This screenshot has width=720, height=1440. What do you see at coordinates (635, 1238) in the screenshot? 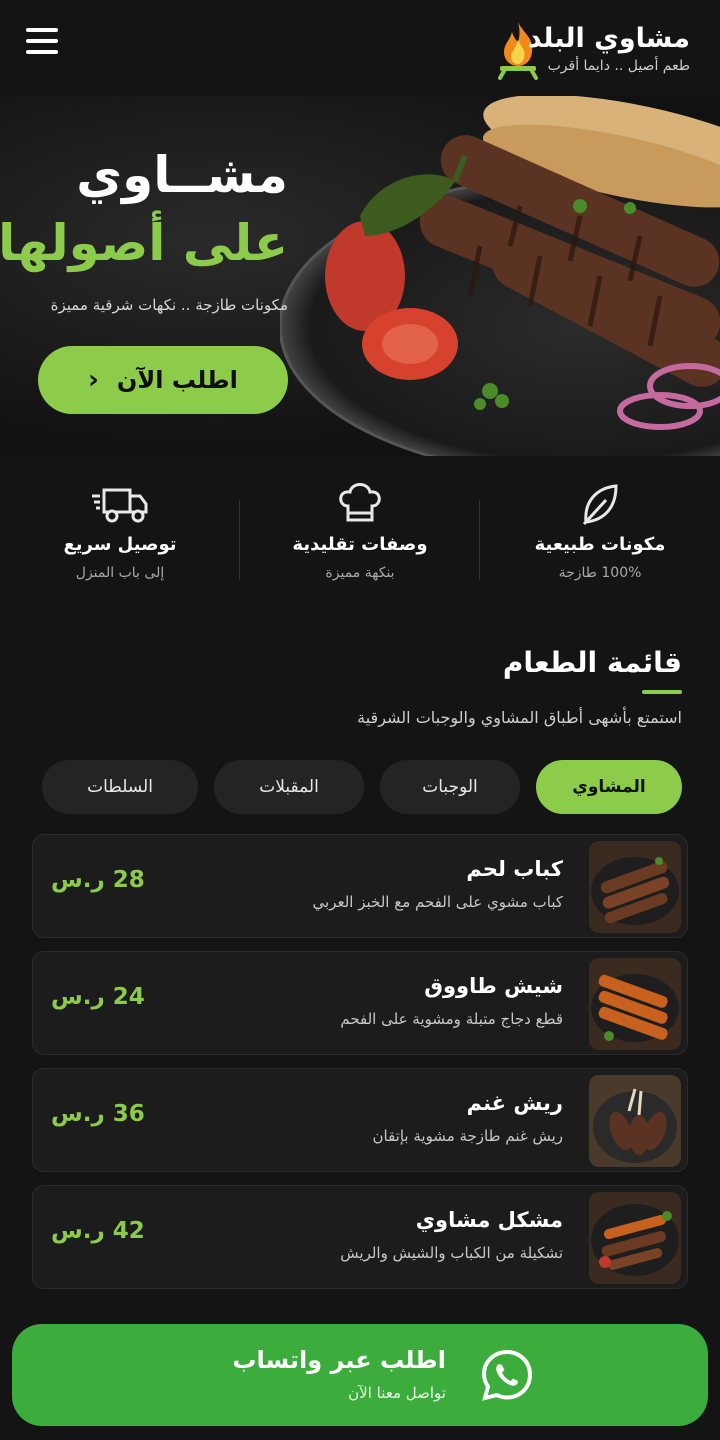
I see `mixed-grill-dish-image` at bounding box center [635, 1238].